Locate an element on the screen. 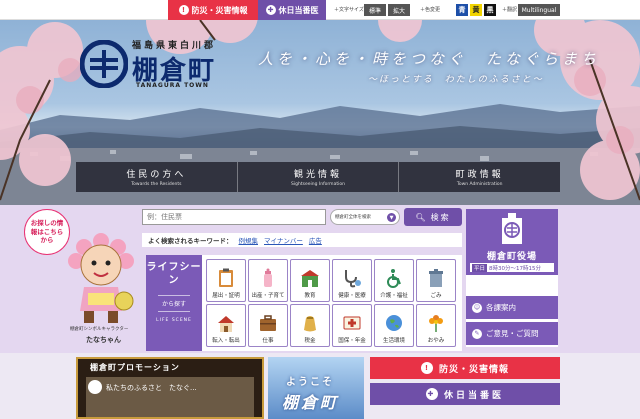  disaster-info-banner-button: ! 防災・災害情報 is located at coordinates (465, 368).